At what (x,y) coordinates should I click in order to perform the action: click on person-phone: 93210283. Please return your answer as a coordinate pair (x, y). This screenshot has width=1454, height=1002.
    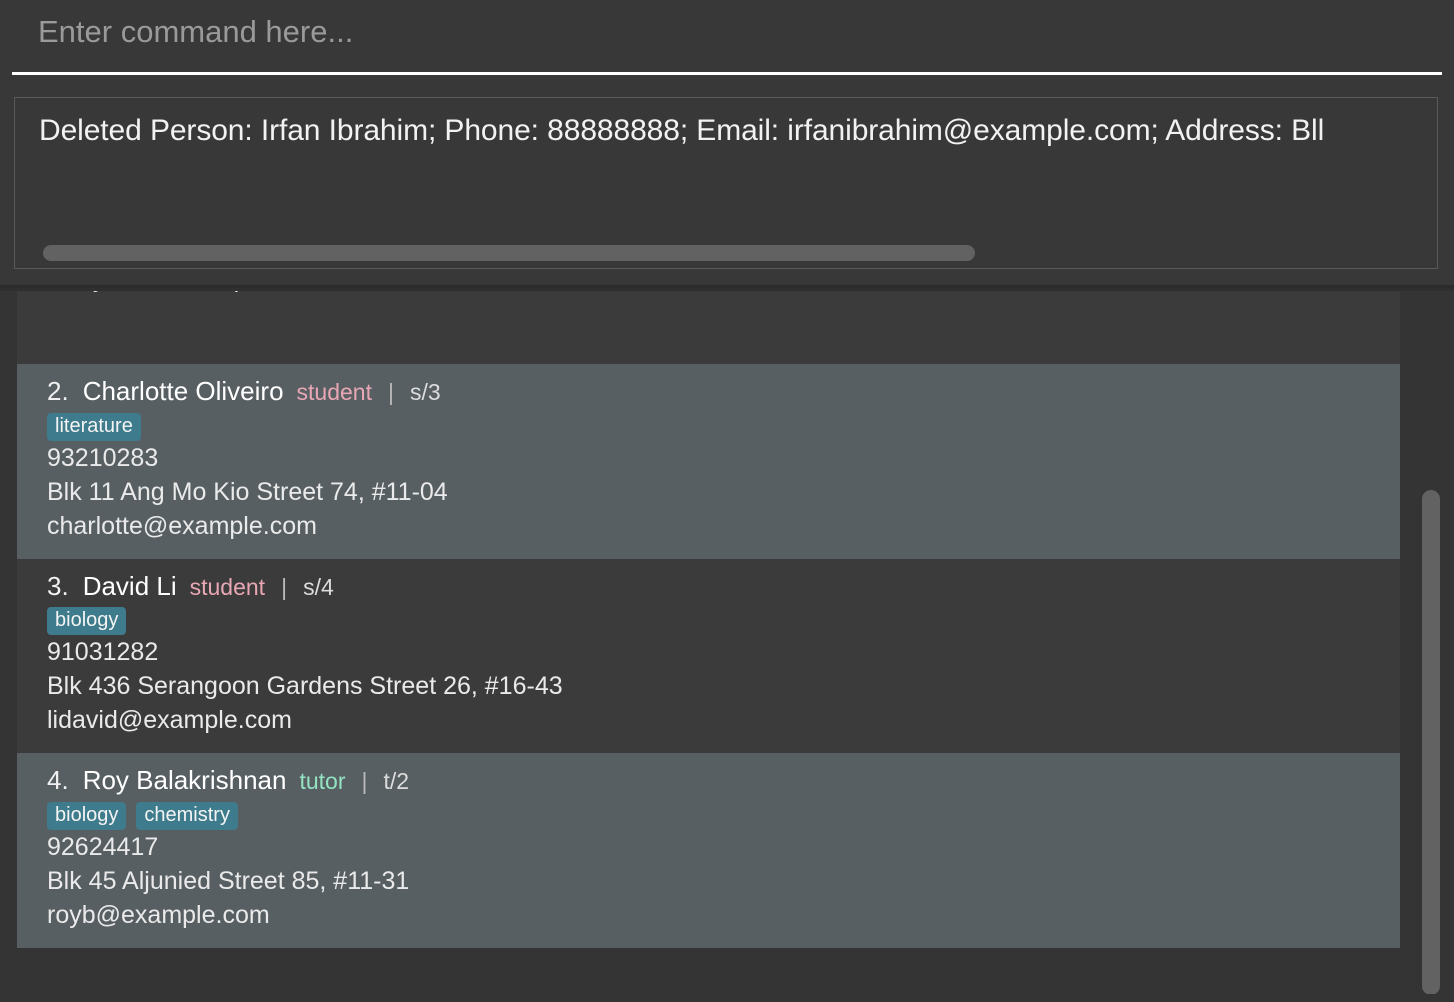
    Looking at the image, I should click on (103, 457).